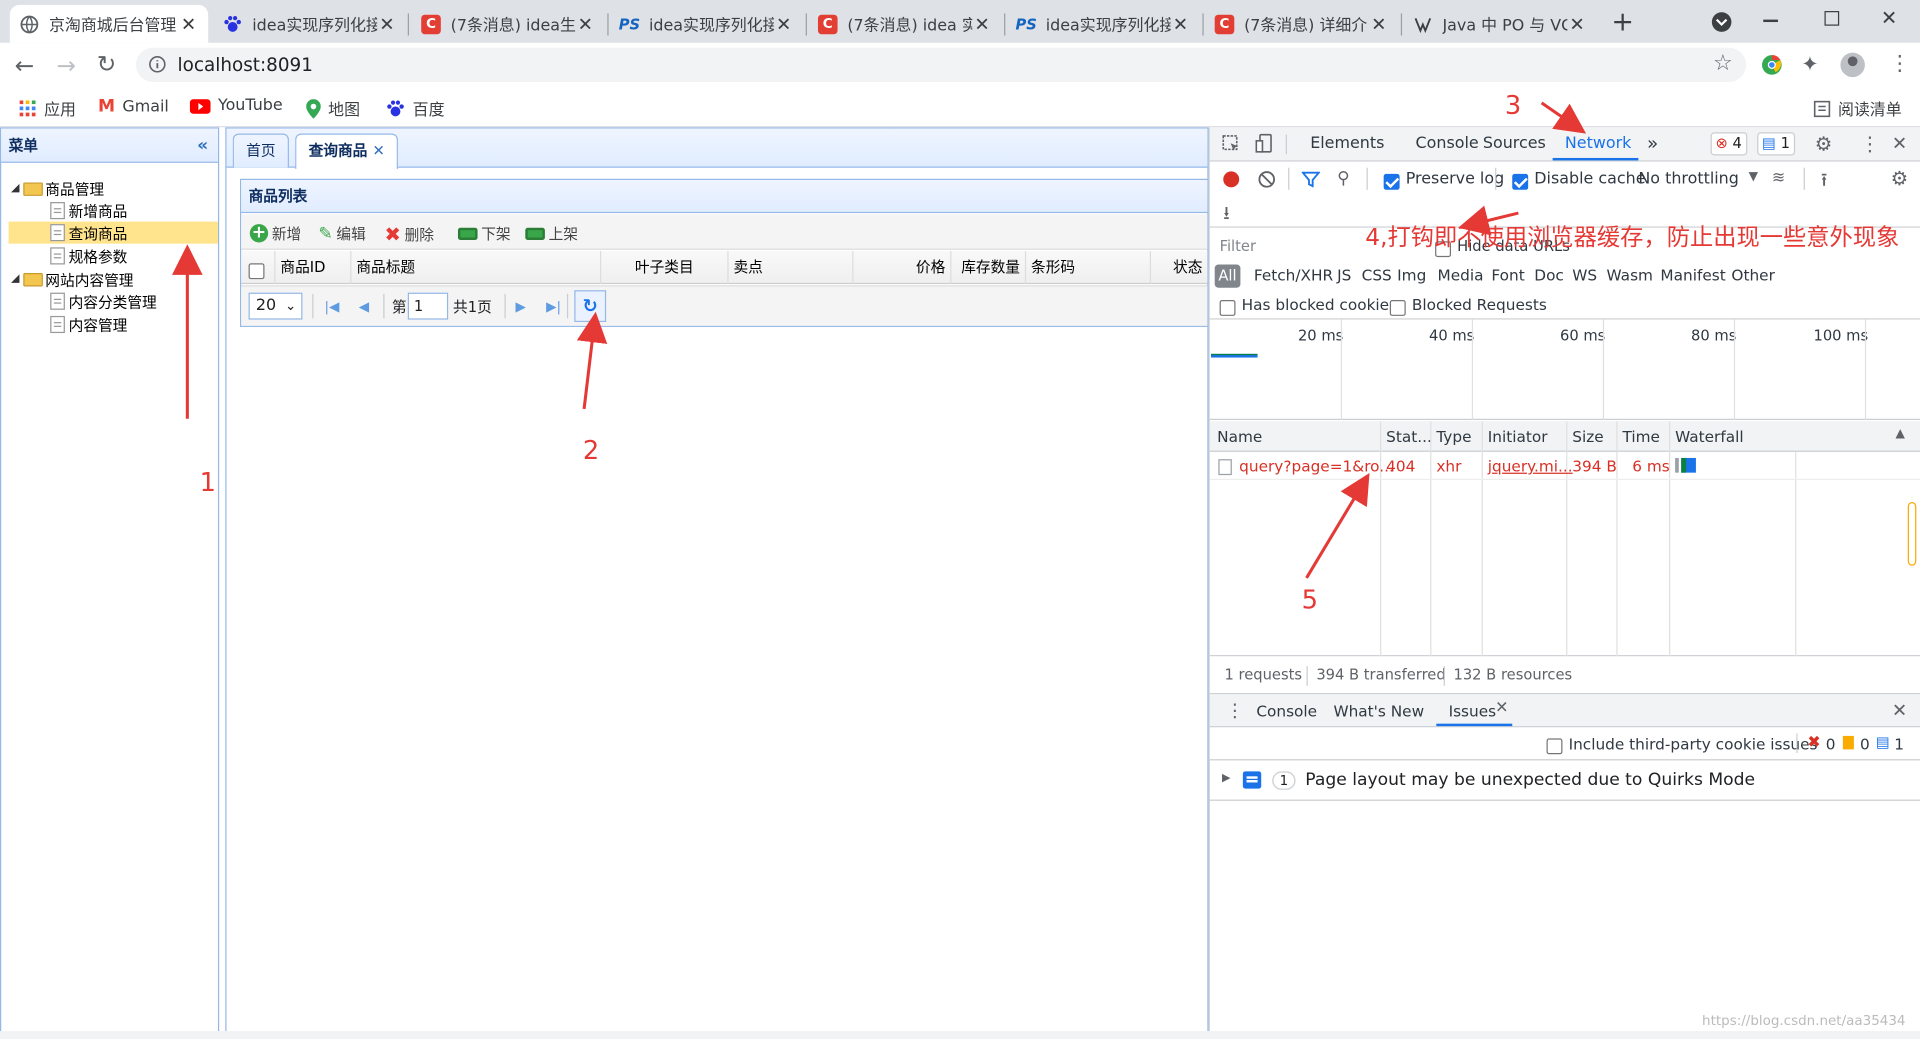  I want to click on annotation-label-2: 2, so click(591, 450).